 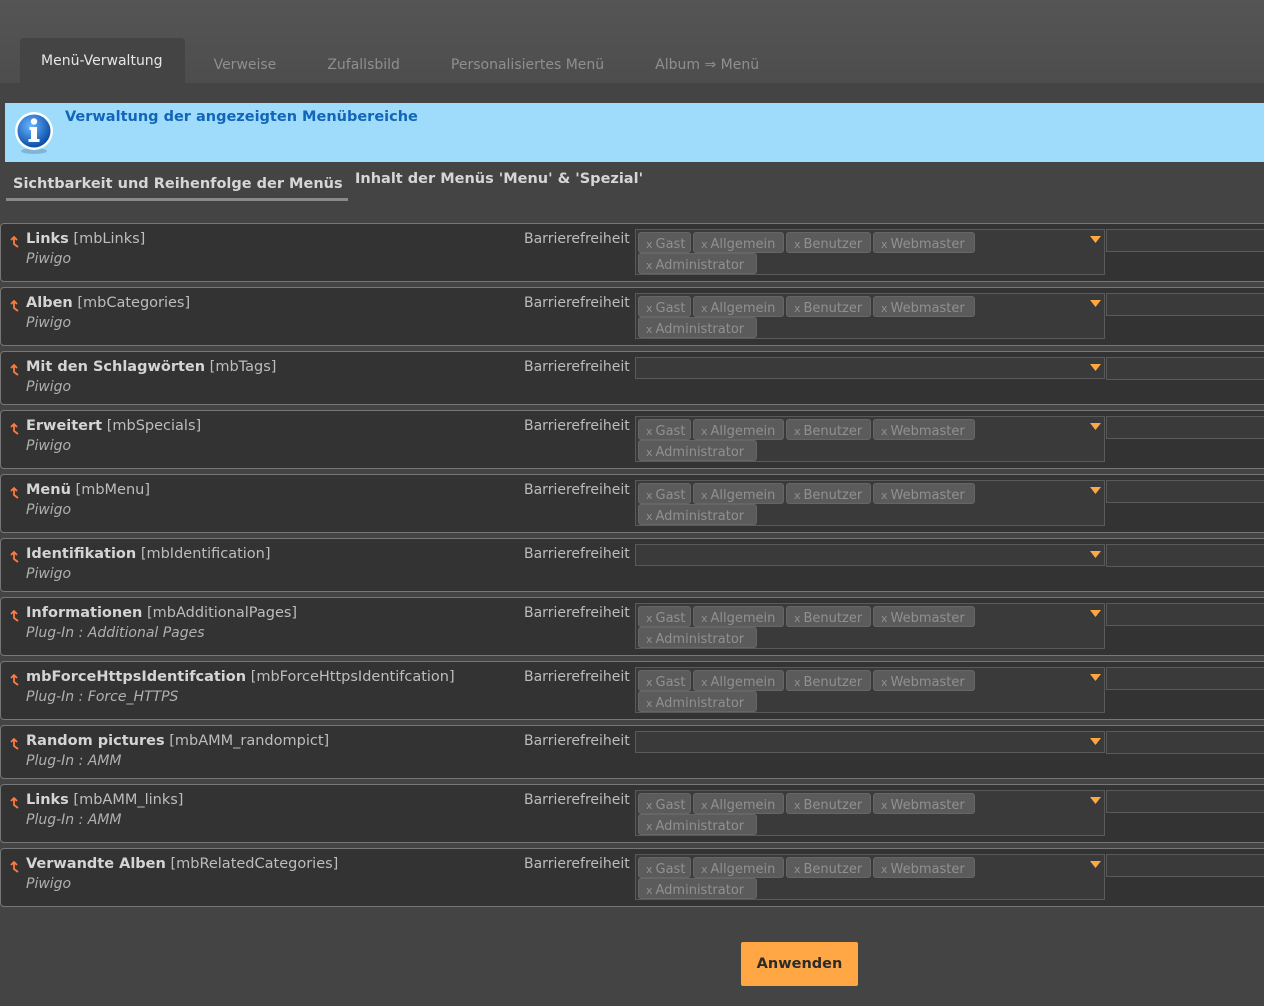 I want to click on subtab-visibility: Sichtbarkeit und Reihenfolge der Menüs, so click(x=177, y=184).